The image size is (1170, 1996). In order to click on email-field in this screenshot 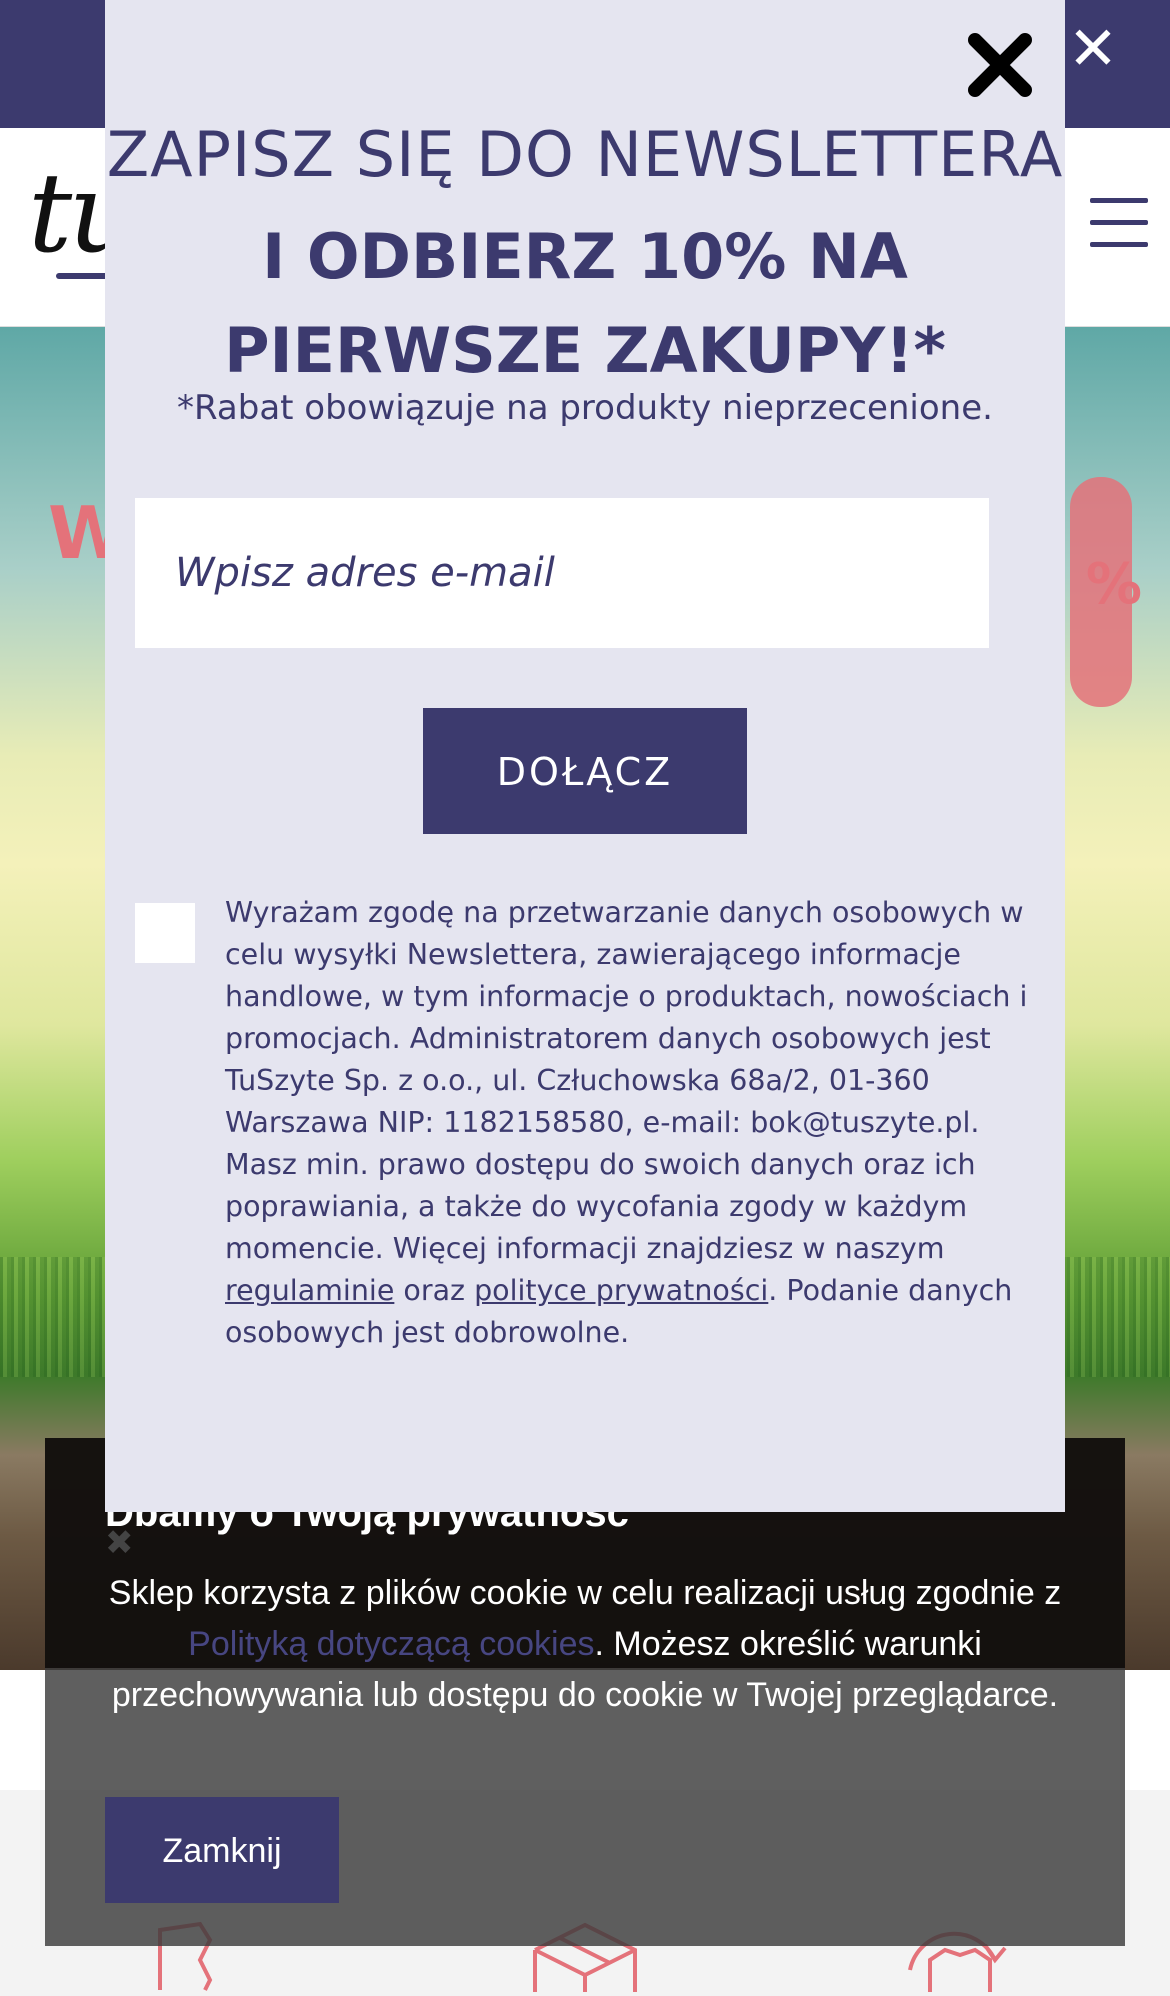, I will do `click(562, 573)`.